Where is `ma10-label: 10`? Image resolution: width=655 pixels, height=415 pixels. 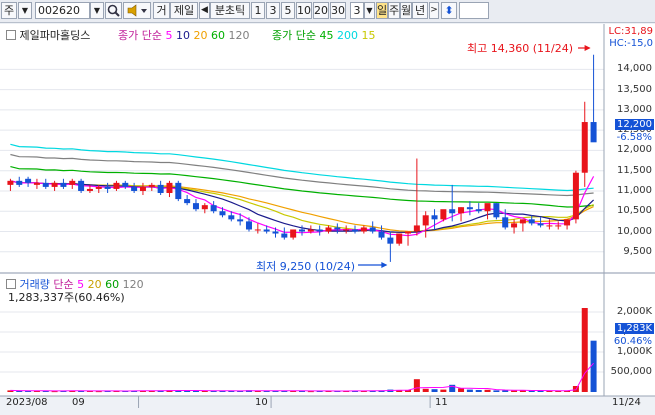 ma10-label: 10 is located at coordinates (182, 35).